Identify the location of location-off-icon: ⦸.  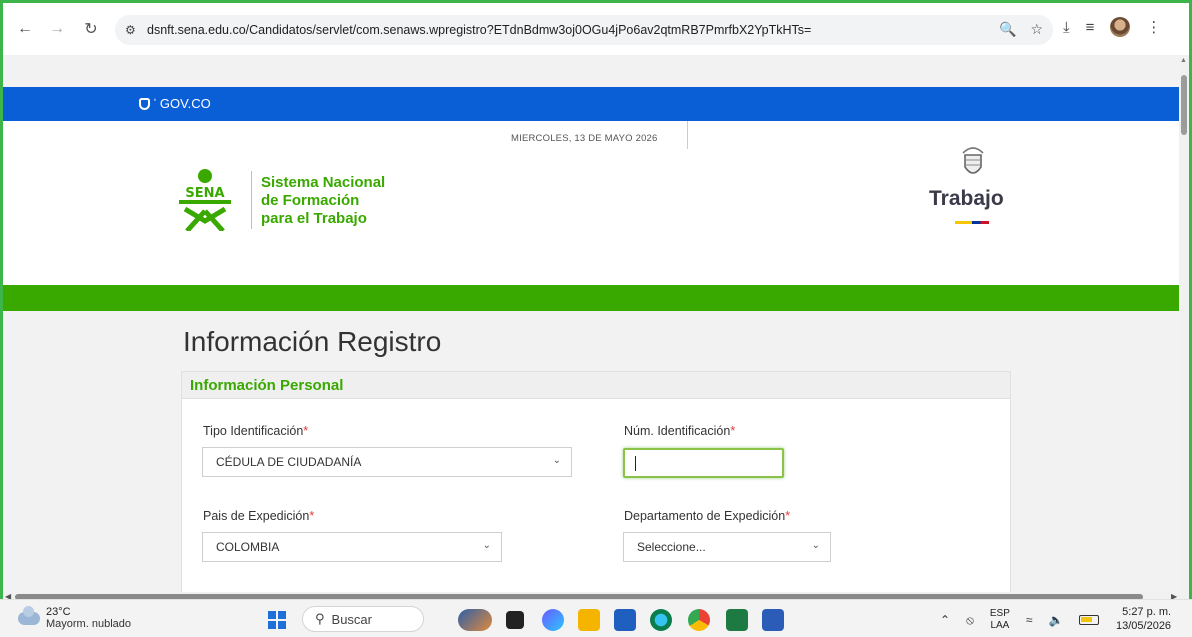
(970, 620).